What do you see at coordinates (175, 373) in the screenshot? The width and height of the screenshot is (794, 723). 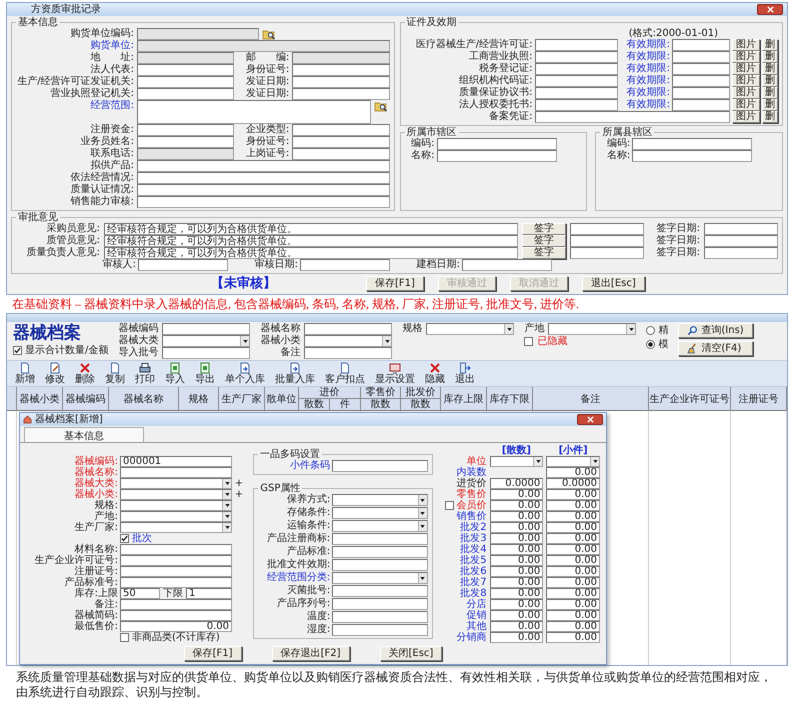 I see `toolbar-button: 导入` at bounding box center [175, 373].